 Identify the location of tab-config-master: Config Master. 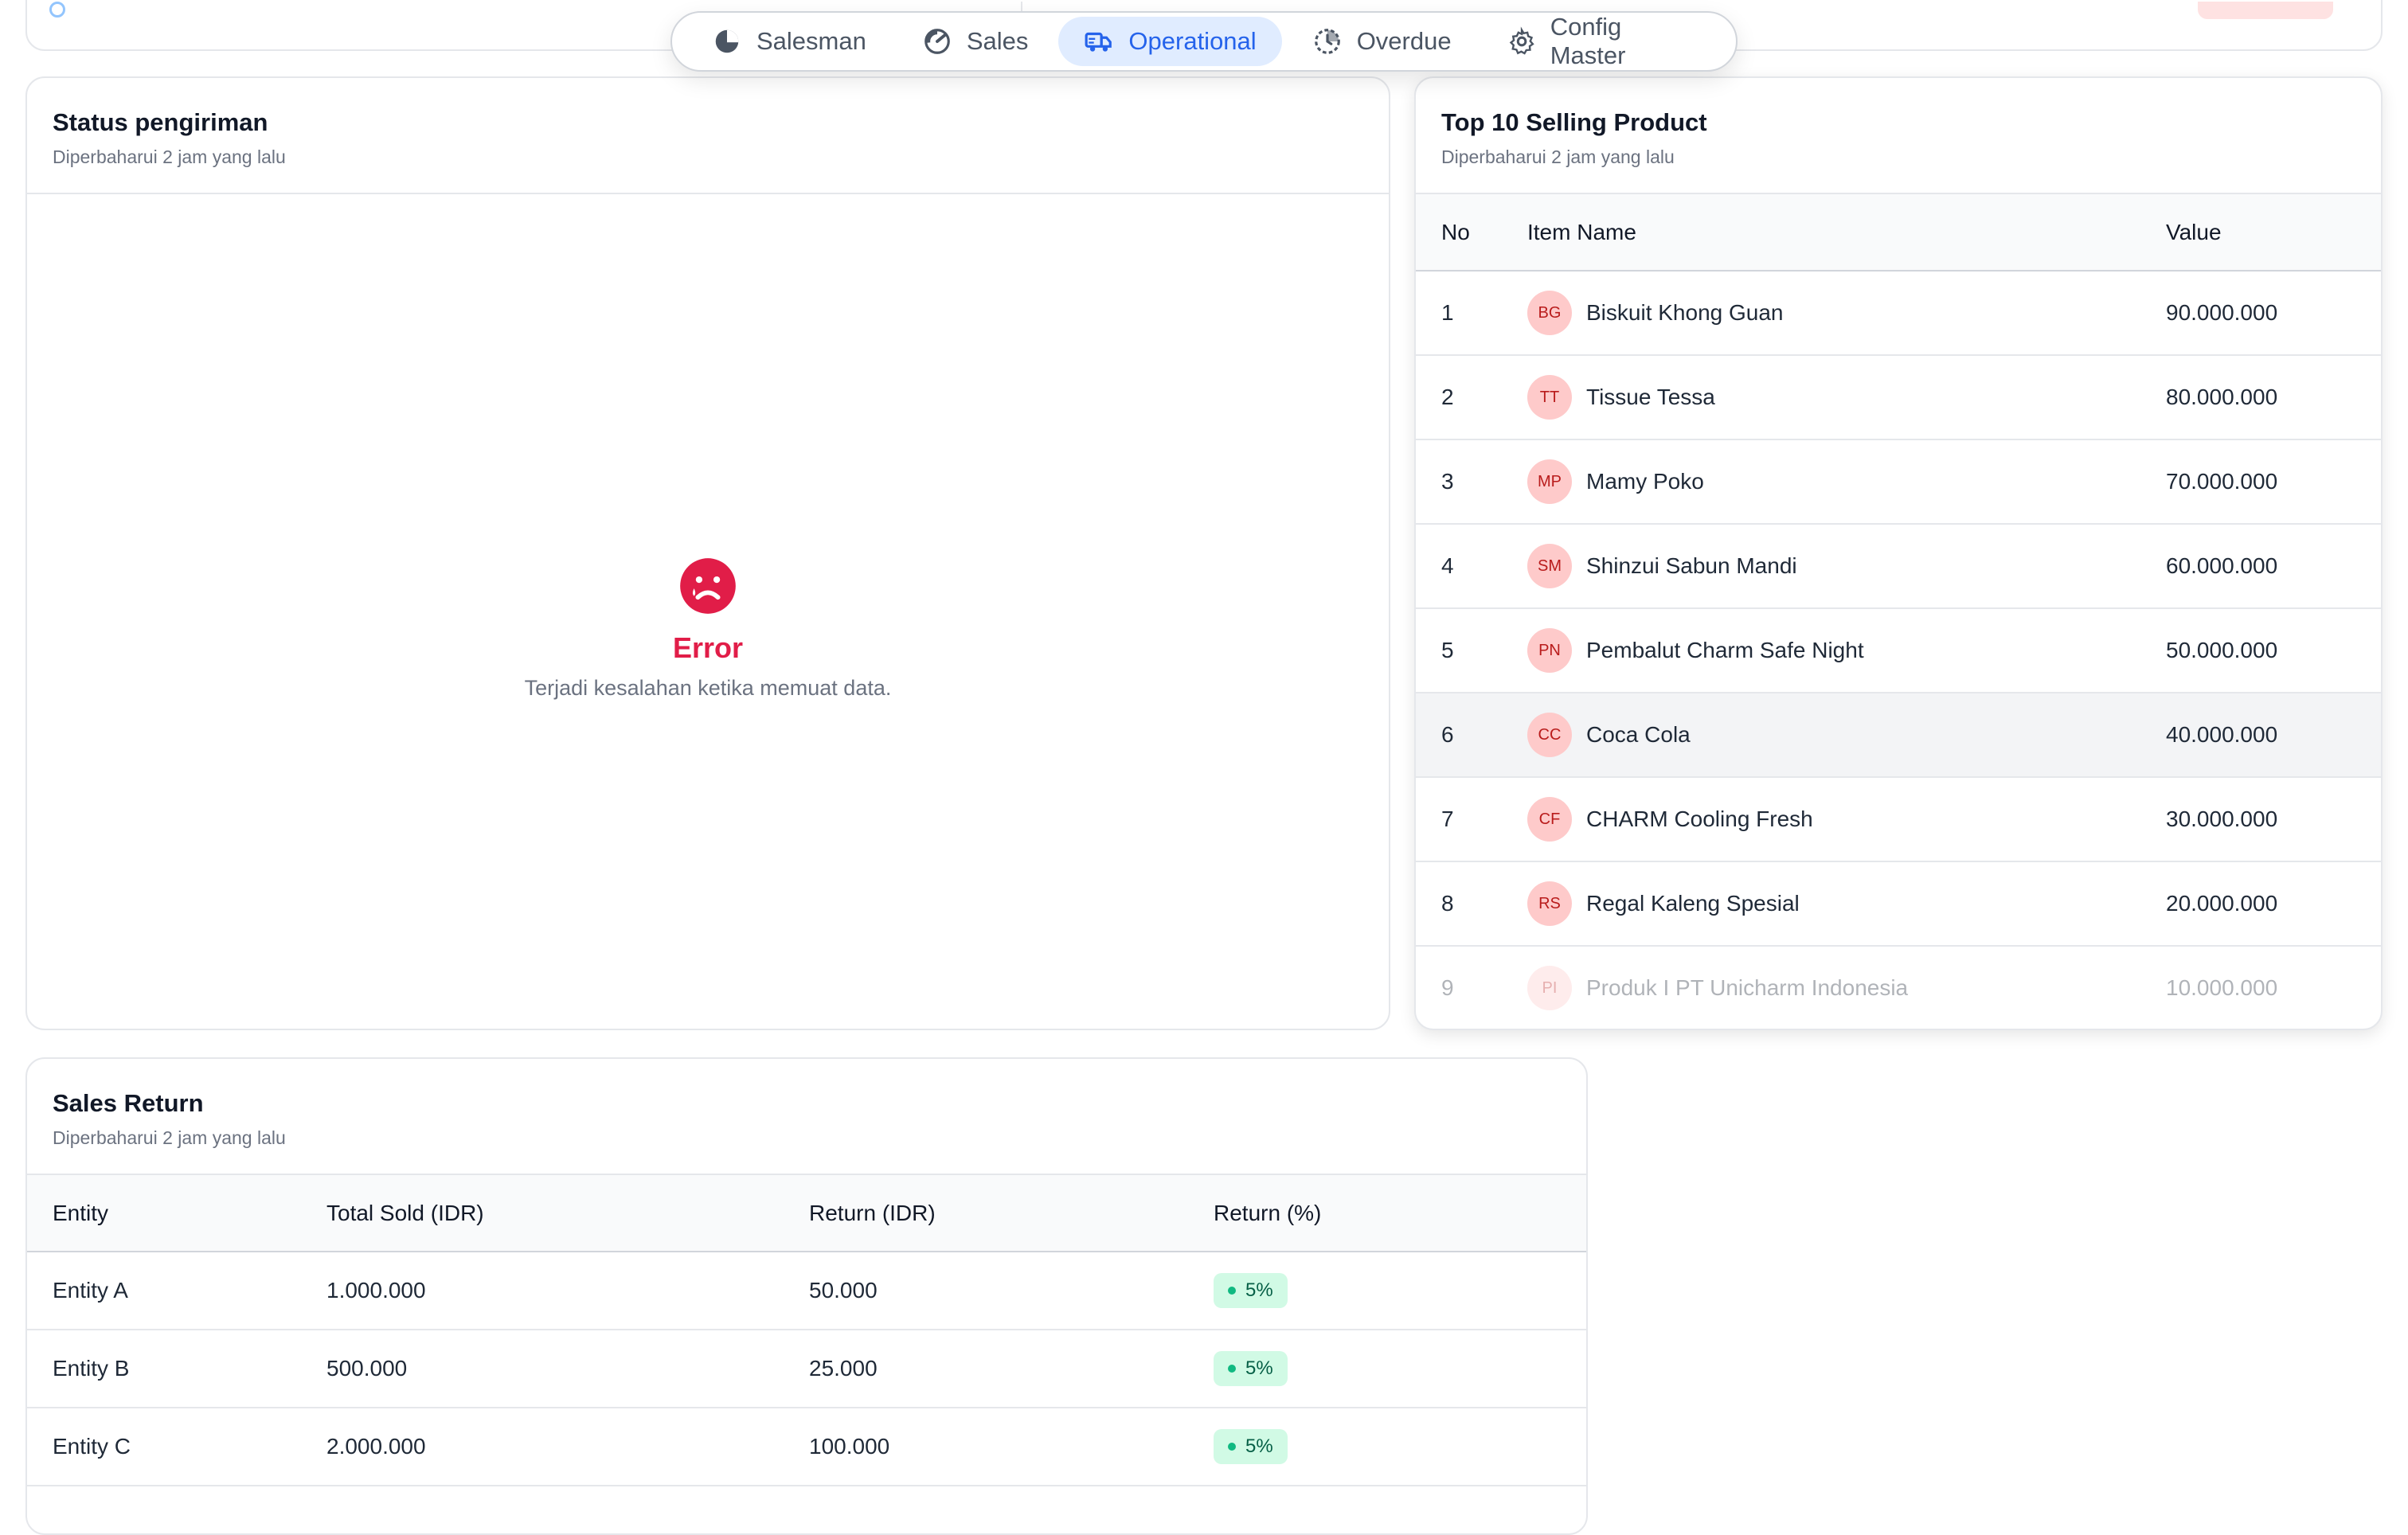
(1602, 41).